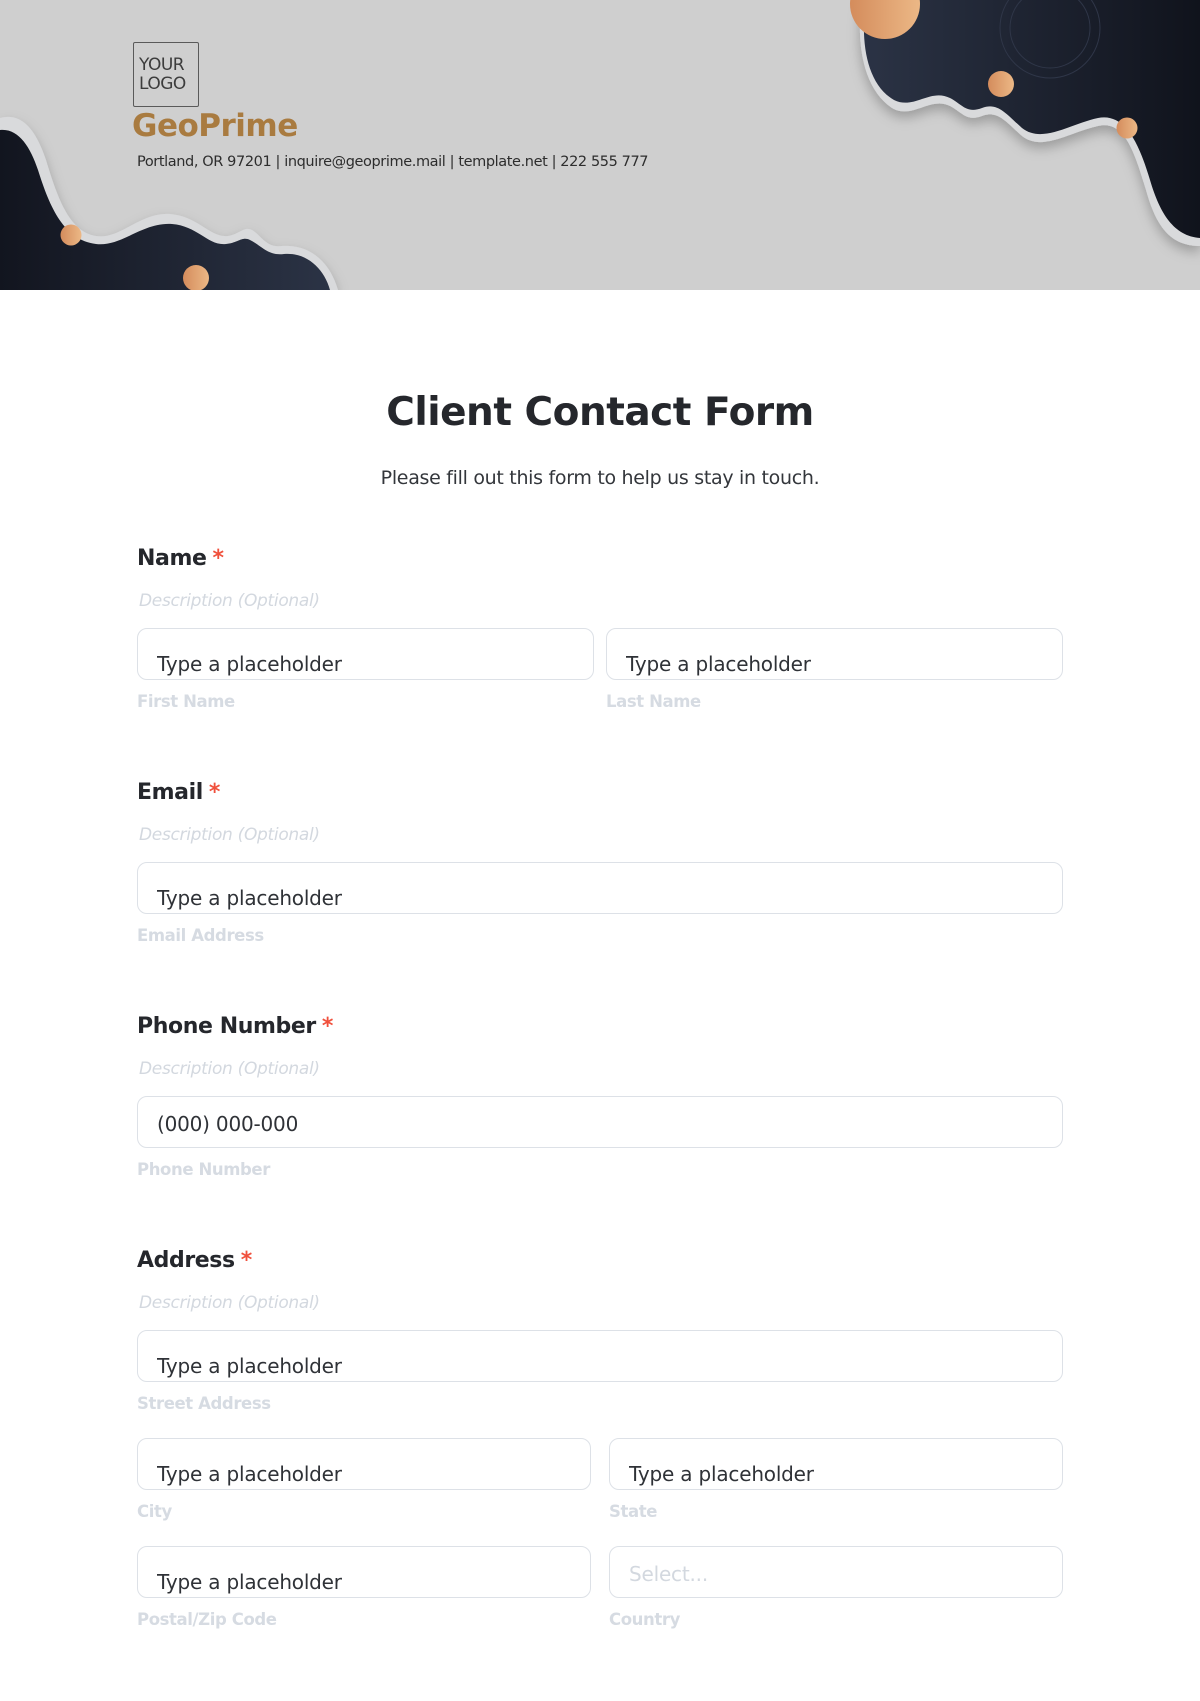 The width and height of the screenshot is (1200, 1701). I want to click on city-sublabel: City, so click(154, 1511).